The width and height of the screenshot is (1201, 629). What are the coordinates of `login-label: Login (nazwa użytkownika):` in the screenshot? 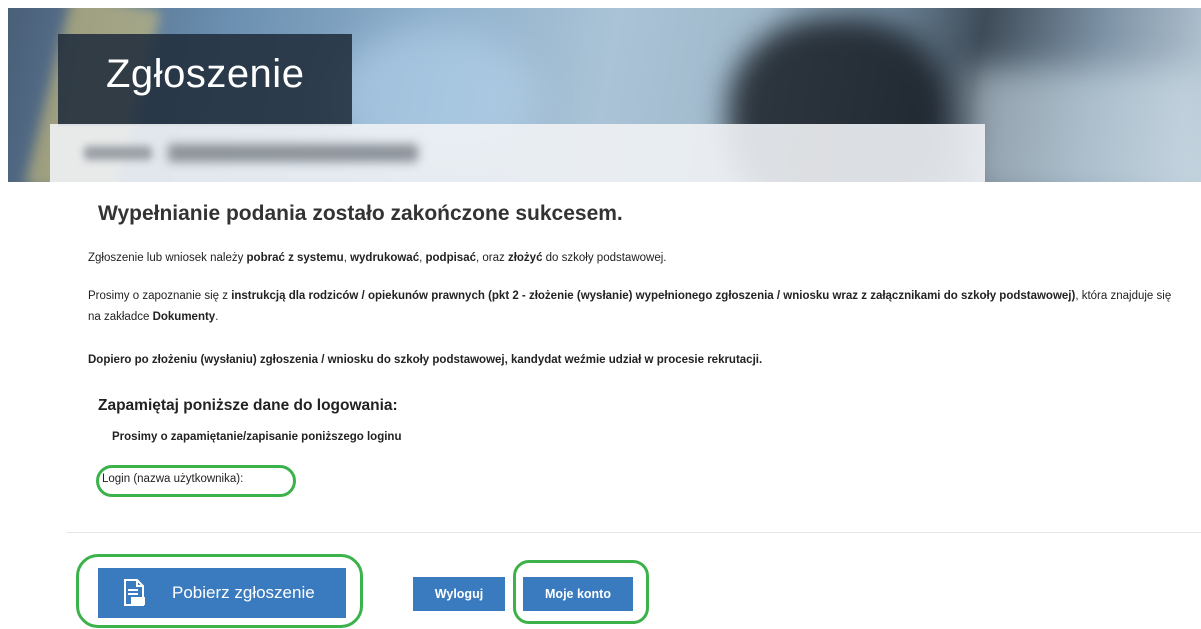 It's located at (173, 479).